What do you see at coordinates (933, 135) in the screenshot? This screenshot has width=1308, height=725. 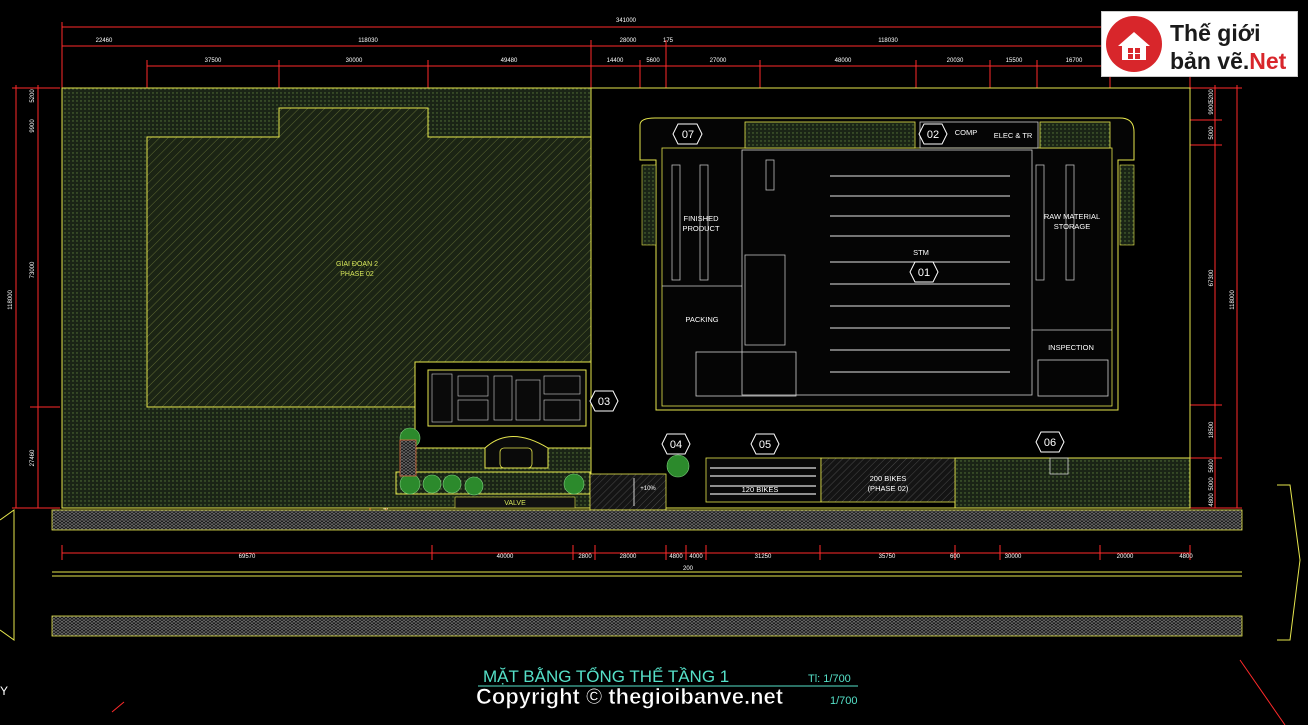 I see `marker-02: 02` at bounding box center [933, 135].